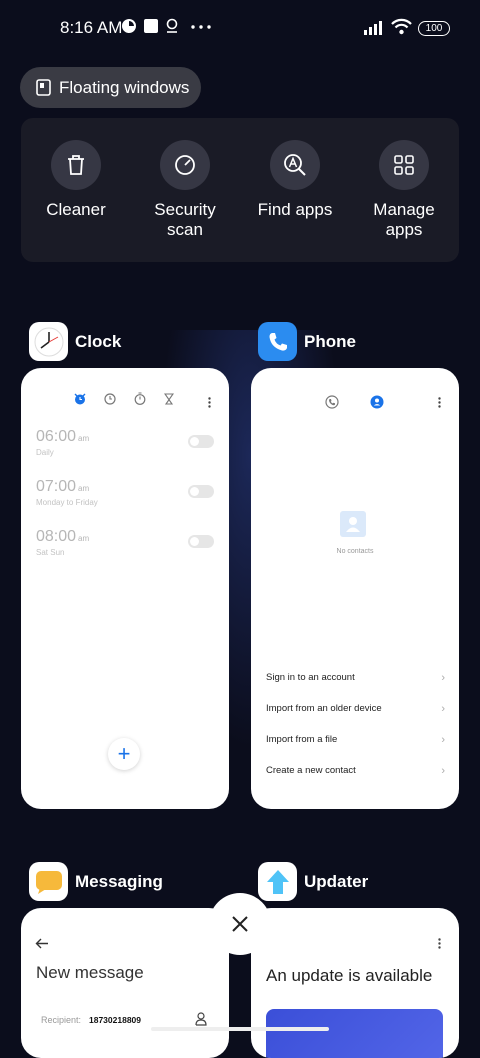  Describe the element at coordinates (310, 677) in the screenshot. I see `option-label: Sign in to an account` at that location.